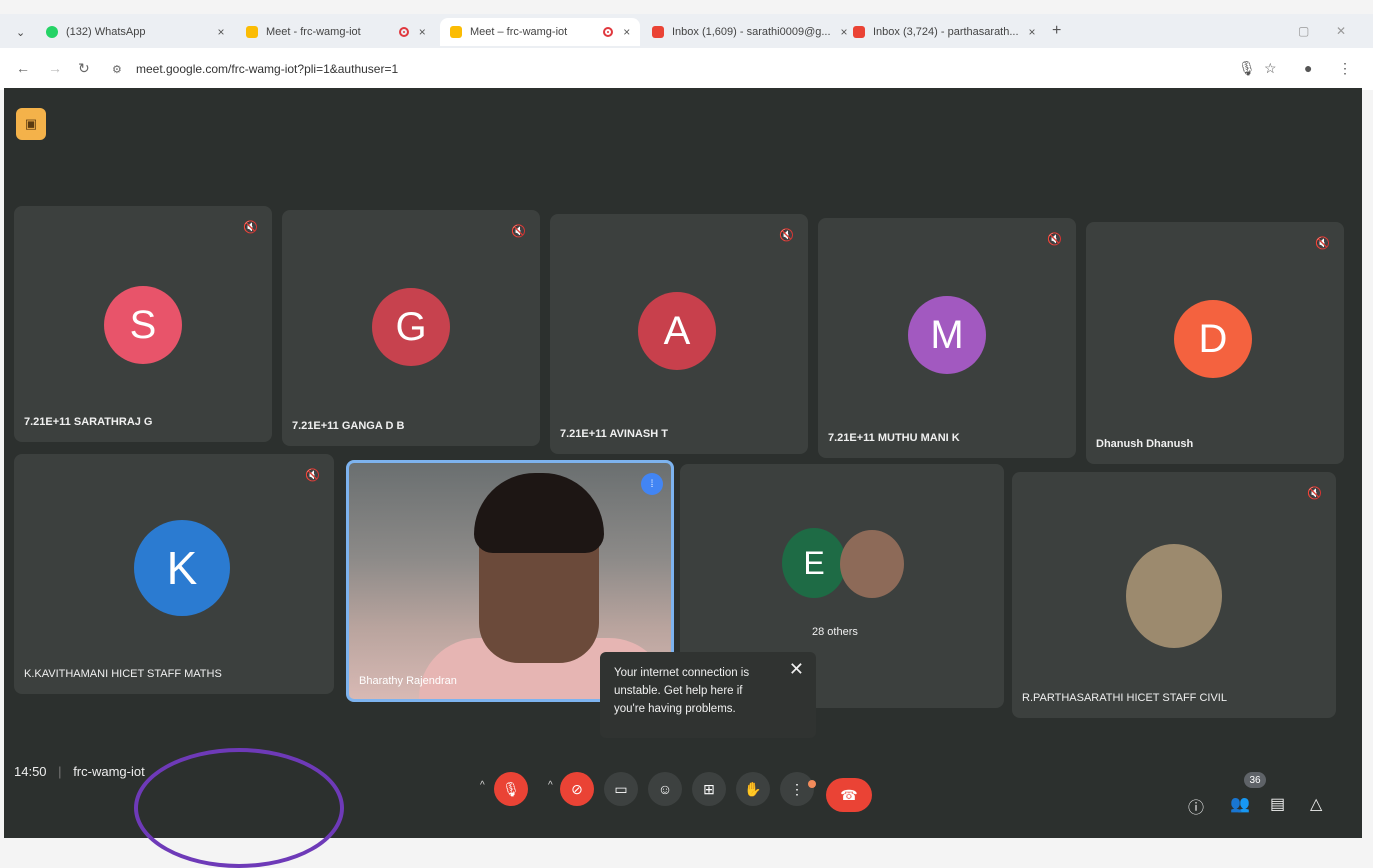 Image resolution: width=1373 pixels, height=868 pixels. What do you see at coordinates (252, 32) in the screenshot?
I see `meet-icon` at bounding box center [252, 32].